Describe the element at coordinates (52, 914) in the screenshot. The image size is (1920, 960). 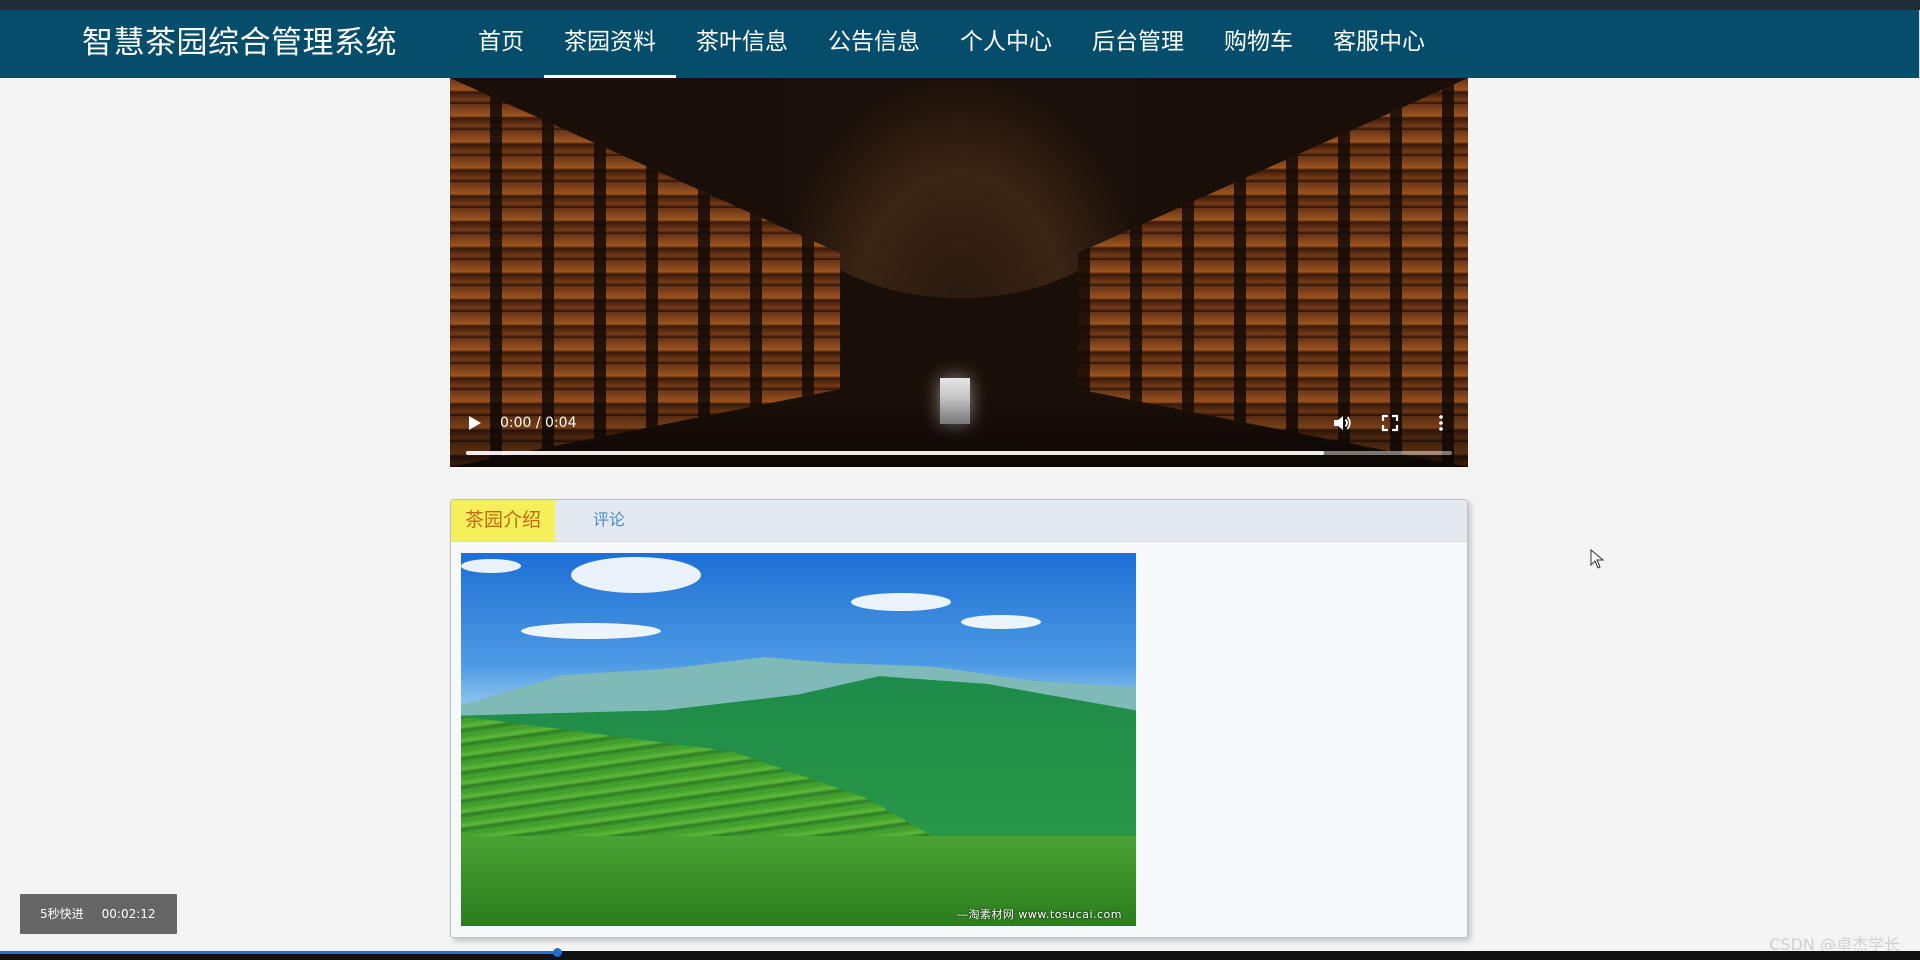
I see `fast-forward-5s-button: 5秒快进` at that location.